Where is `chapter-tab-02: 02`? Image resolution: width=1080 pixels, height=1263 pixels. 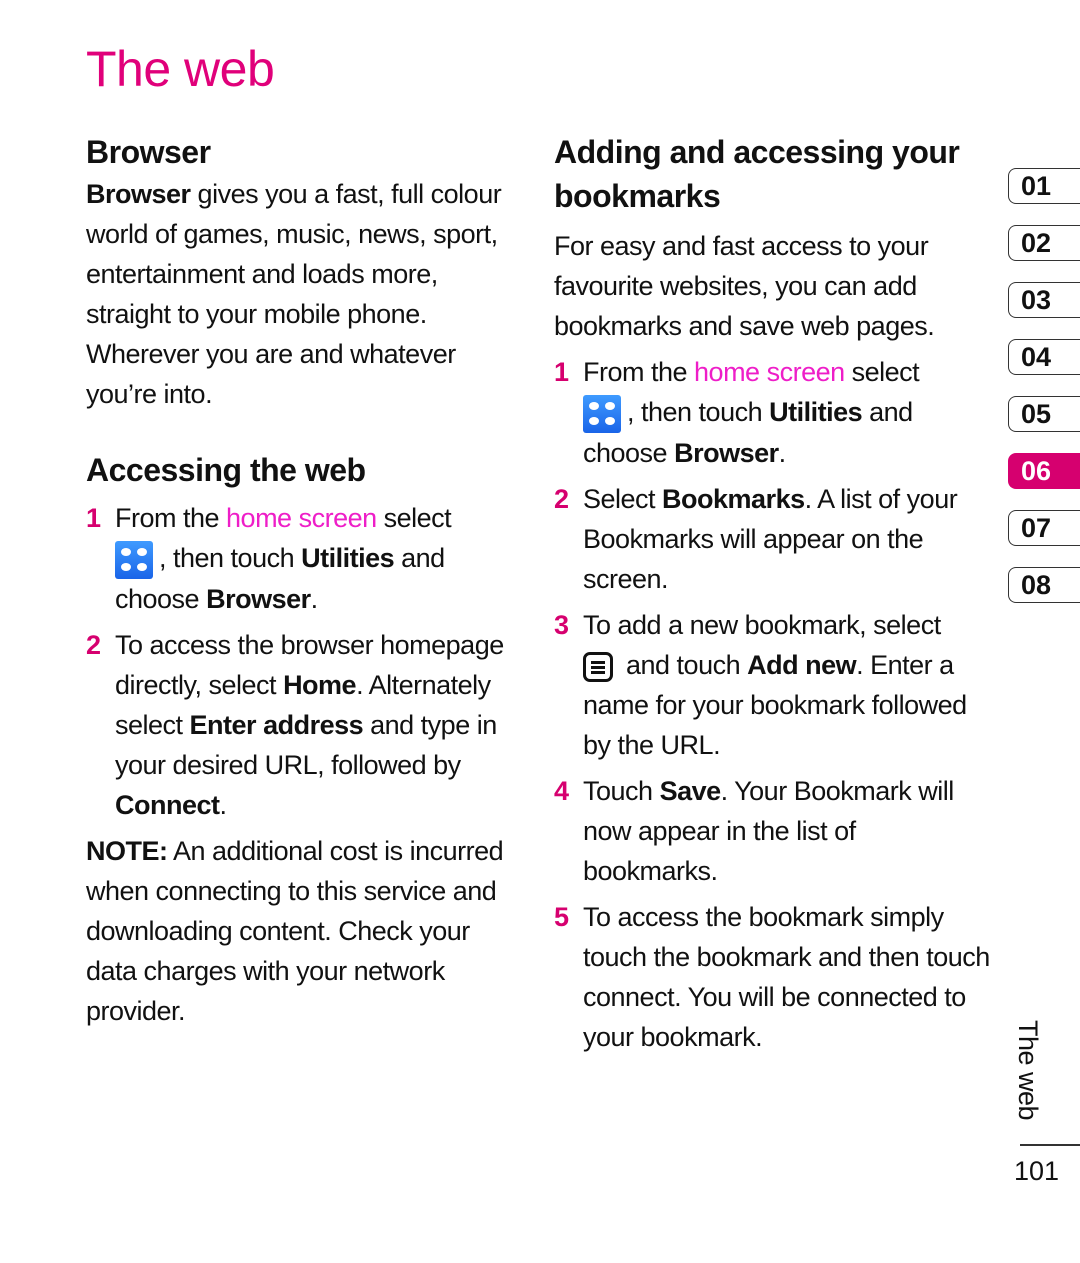
chapter-tab-02: 02 is located at coordinates (1044, 243).